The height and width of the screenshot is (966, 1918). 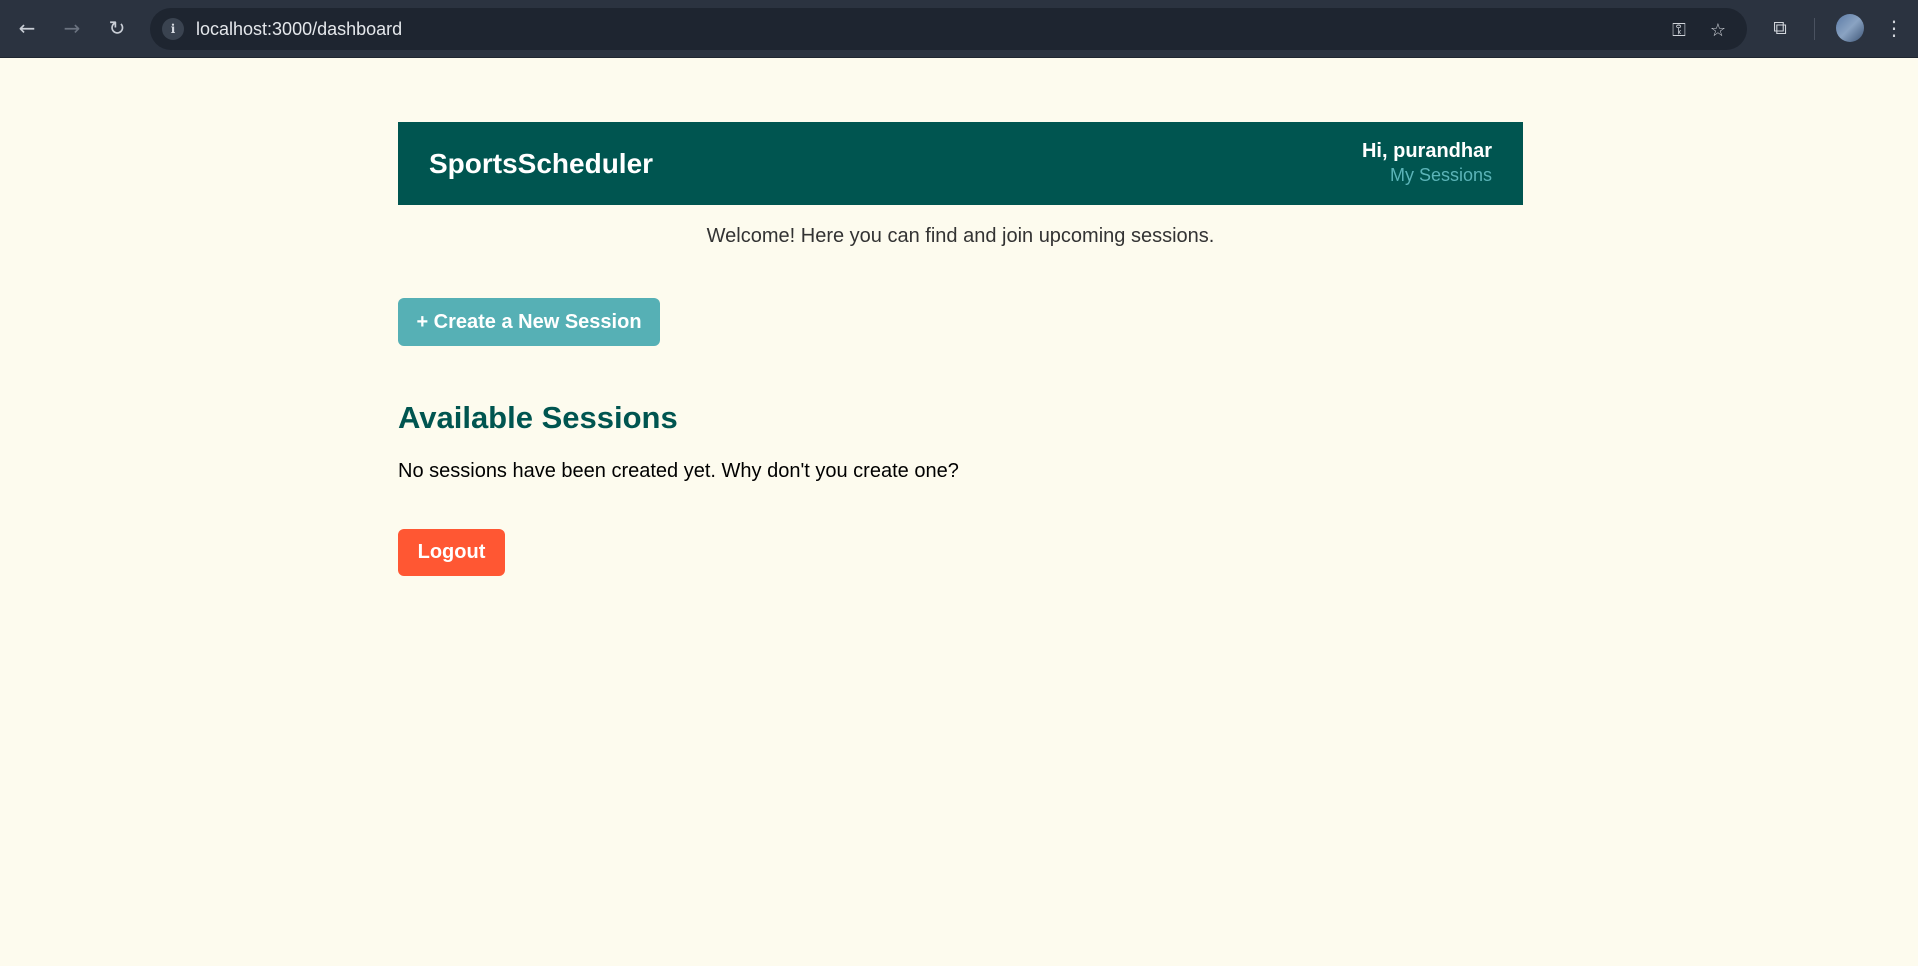 What do you see at coordinates (1814, 29) in the screenshot?
I see `toolbar-divider` at bounding box center [1814, 29].